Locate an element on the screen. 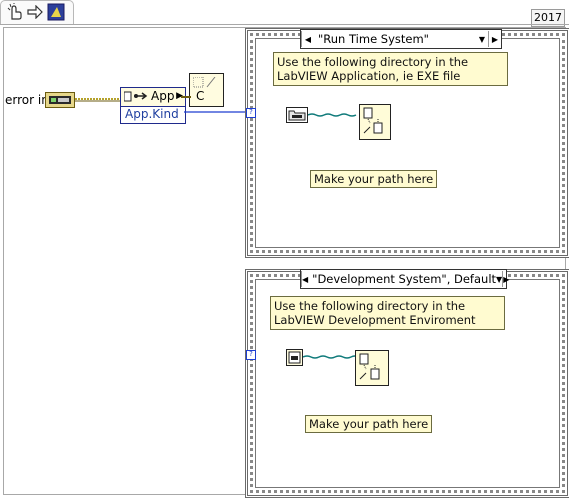 The image size is (569, 498). step-arrow-icon is located at coordinates (35, 12).